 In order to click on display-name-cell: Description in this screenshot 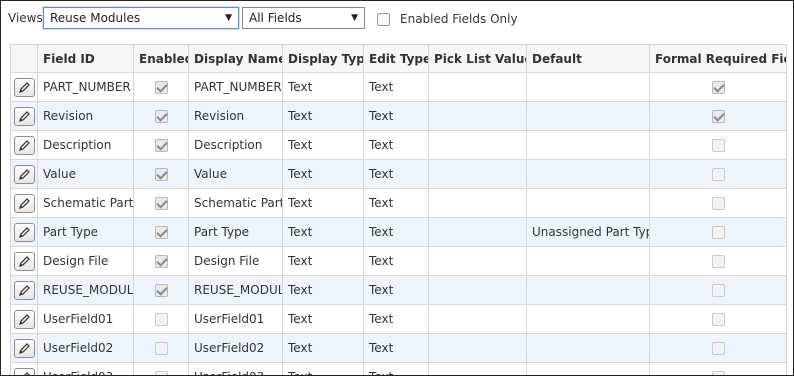, I will do `click(235, 145)`.